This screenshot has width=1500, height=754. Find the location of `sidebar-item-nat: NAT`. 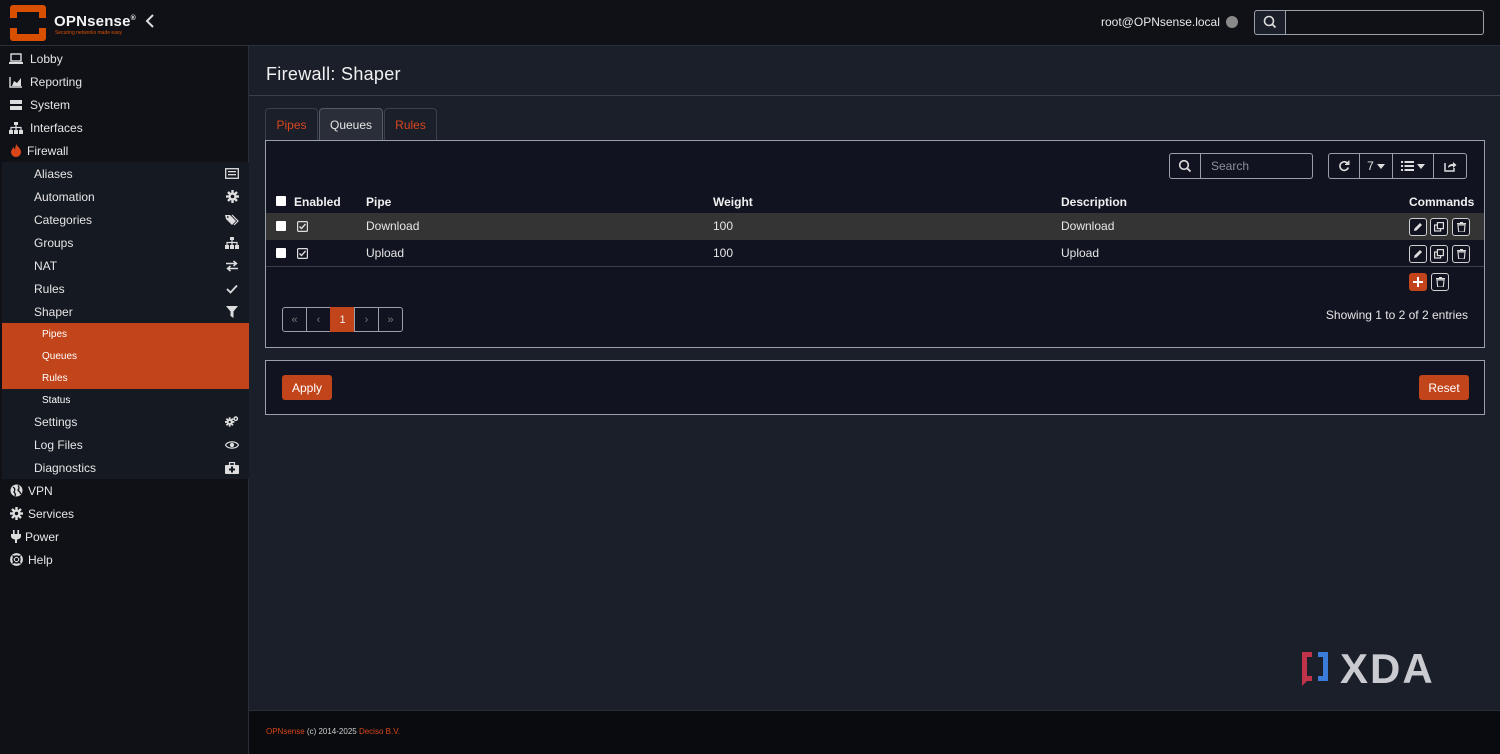

sidebar-item-nat: NAT is located at coordinates (125, 265).